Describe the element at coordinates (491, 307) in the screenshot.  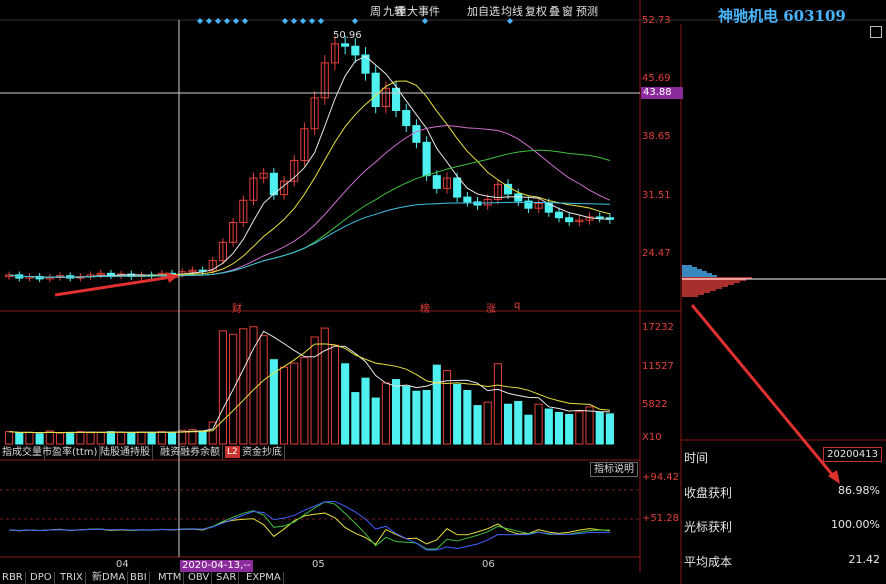
I see `event-marker: 涨` at that location.